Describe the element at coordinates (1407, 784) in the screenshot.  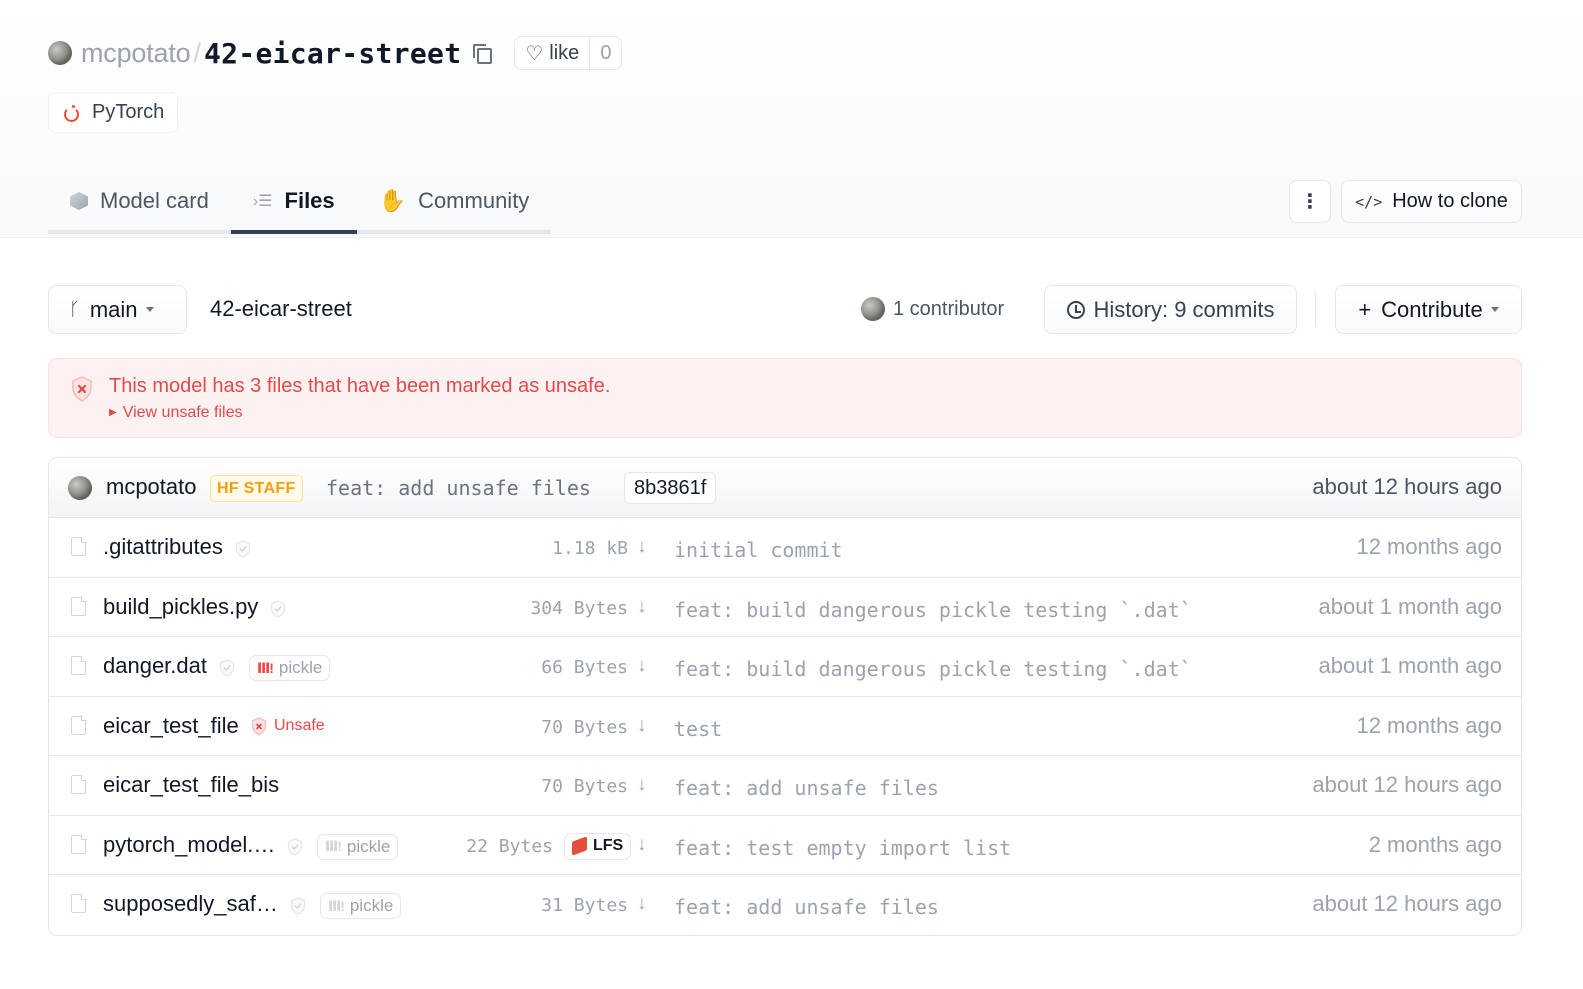
I see `file-time: about 12 hours ago` at that location.